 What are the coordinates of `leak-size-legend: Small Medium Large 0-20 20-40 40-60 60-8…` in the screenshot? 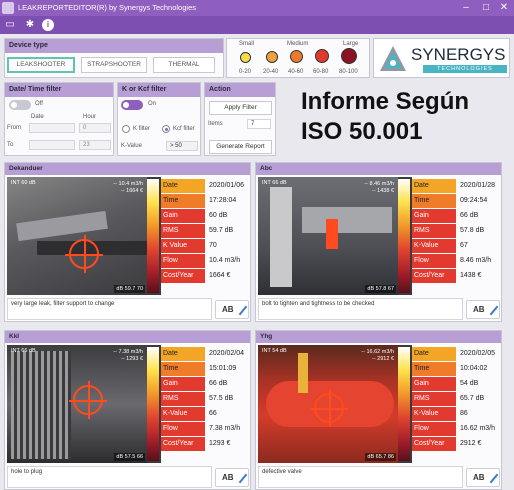 It's located at (298, 58).